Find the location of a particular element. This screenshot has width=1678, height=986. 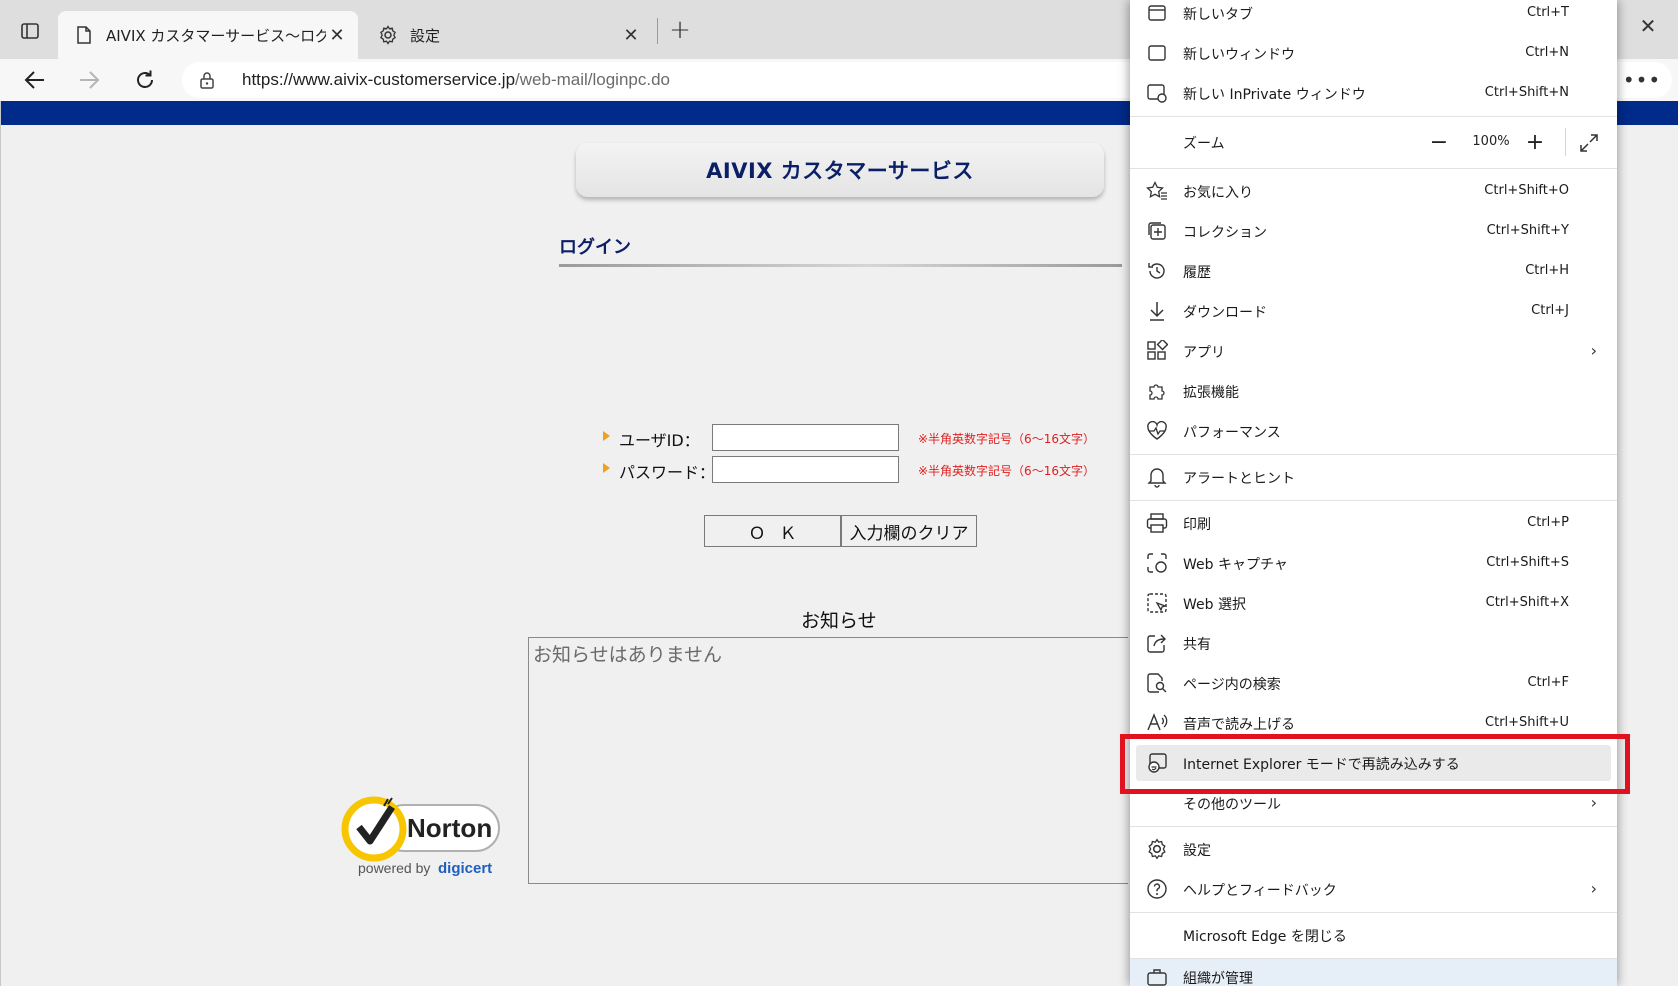

menu-label: 新しいウィンドウ is located at coordinates (1239, 55).